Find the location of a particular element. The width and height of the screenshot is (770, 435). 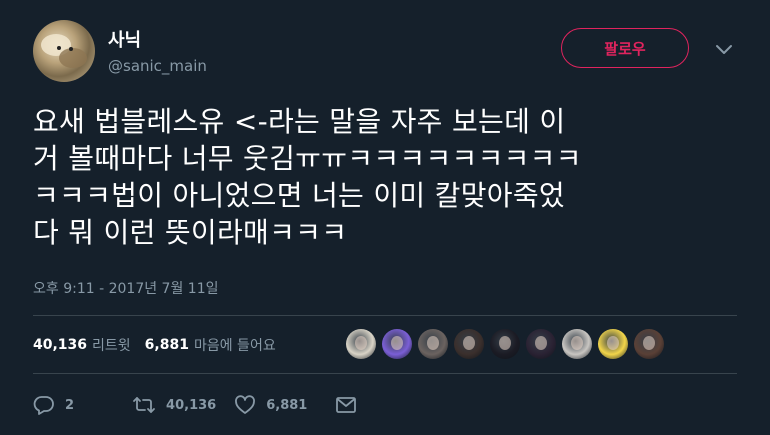

chevron-down-icon is located at coordinates (724, 49).